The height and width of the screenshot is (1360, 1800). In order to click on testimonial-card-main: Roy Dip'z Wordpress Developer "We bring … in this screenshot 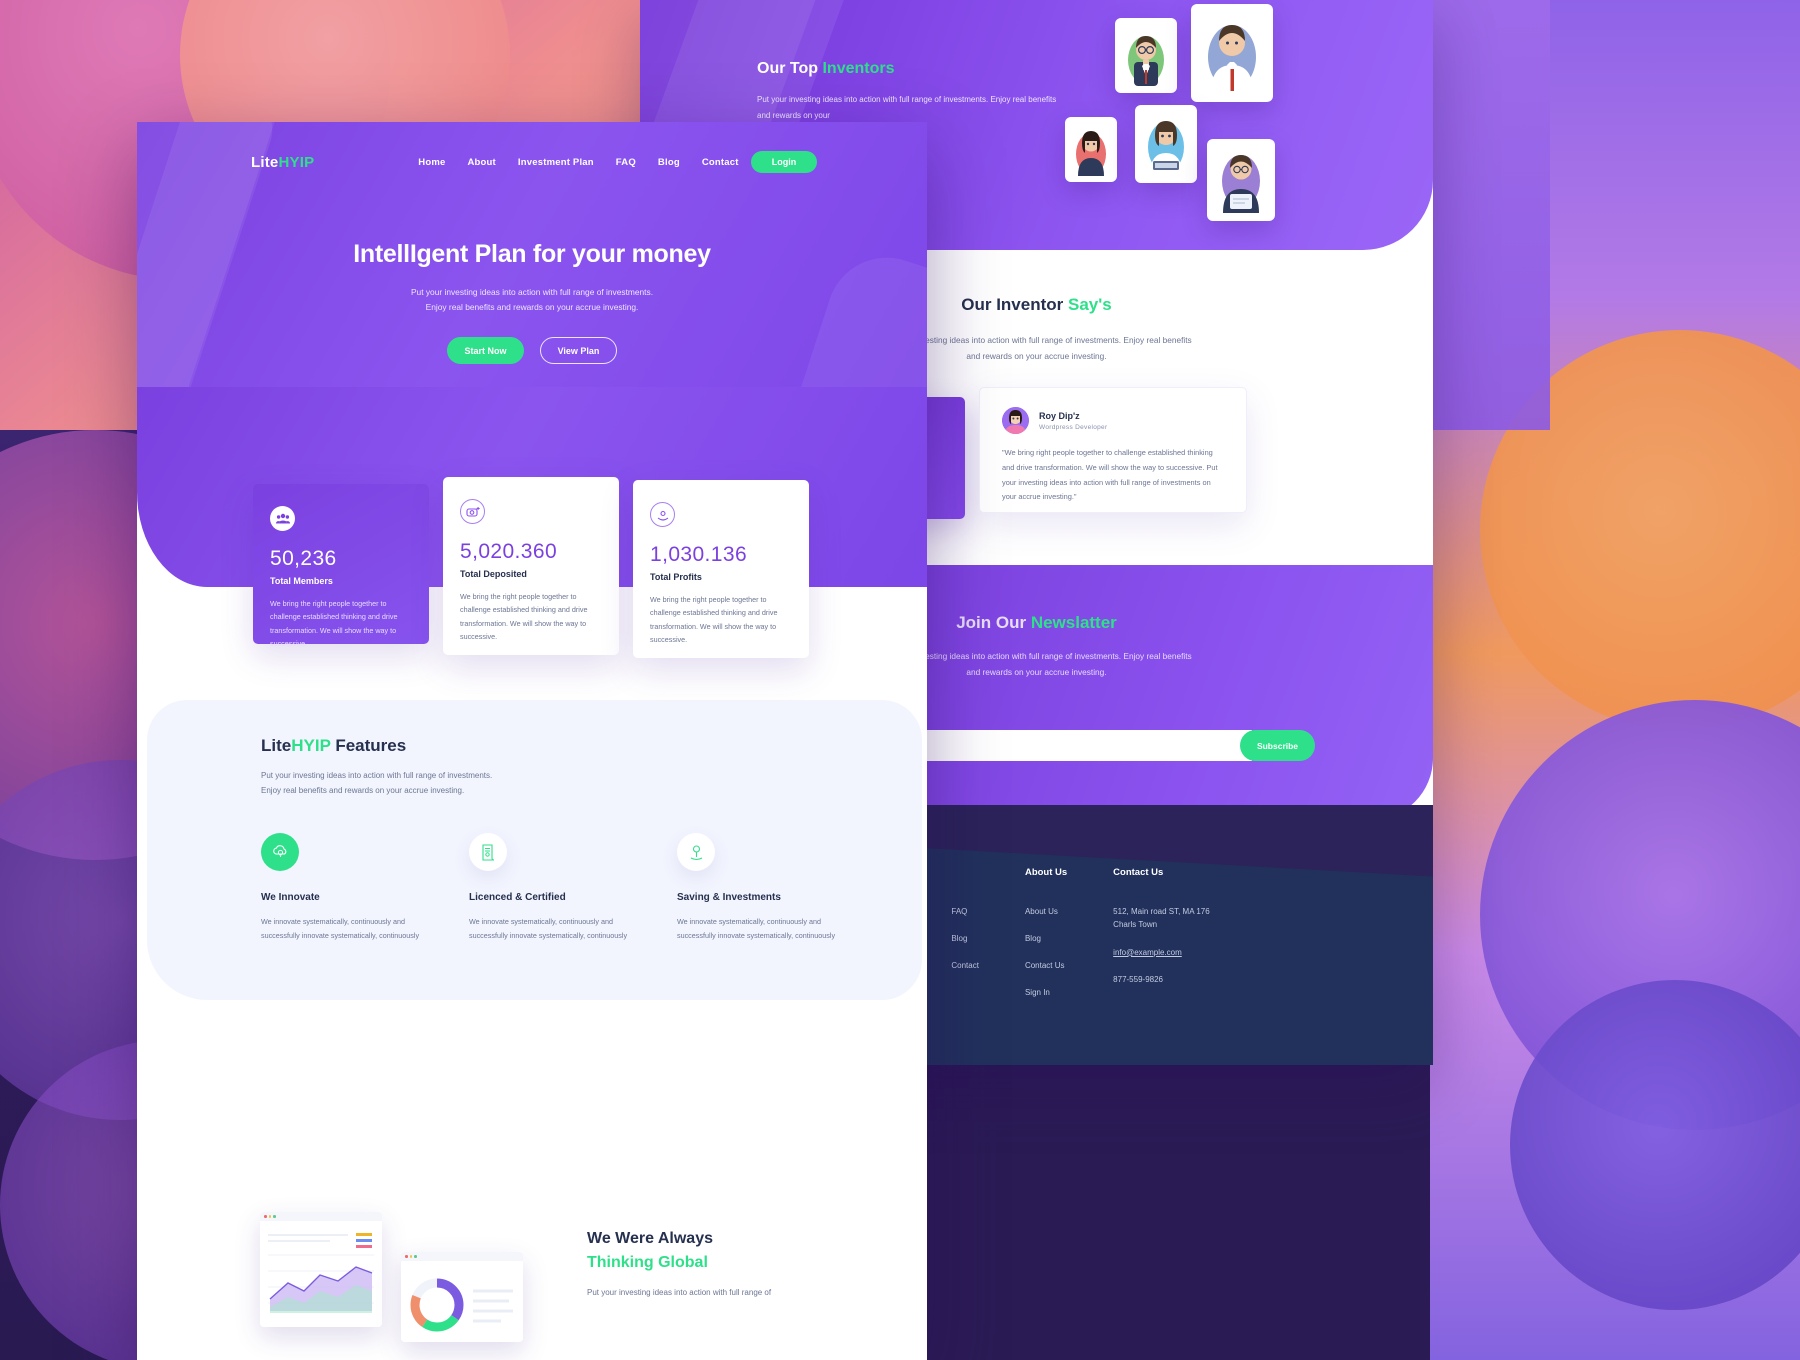, I will do `click(1113, 450)`.